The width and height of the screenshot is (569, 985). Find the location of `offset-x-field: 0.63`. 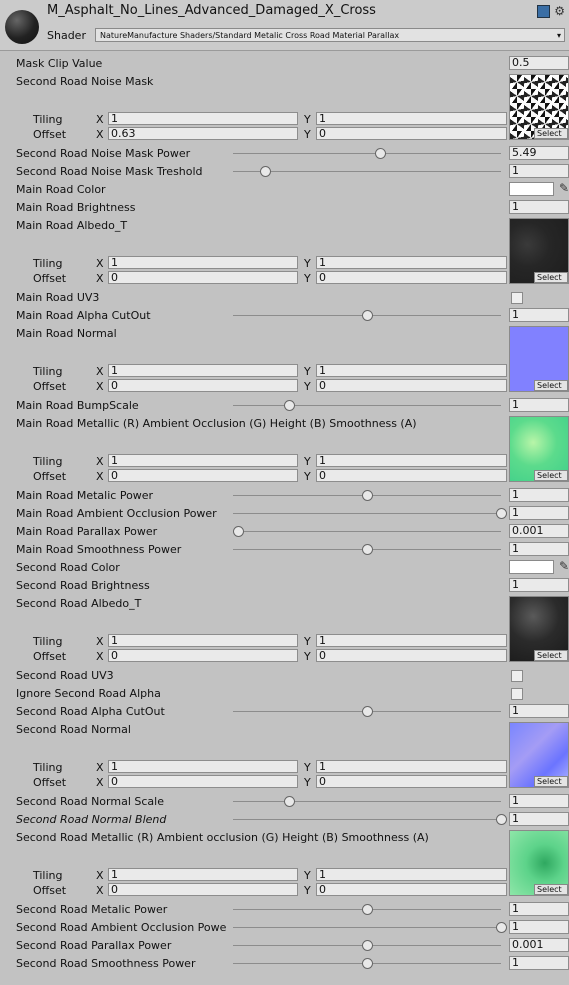

offset-x-field: 0.63 is located at coordinates (203, 133).